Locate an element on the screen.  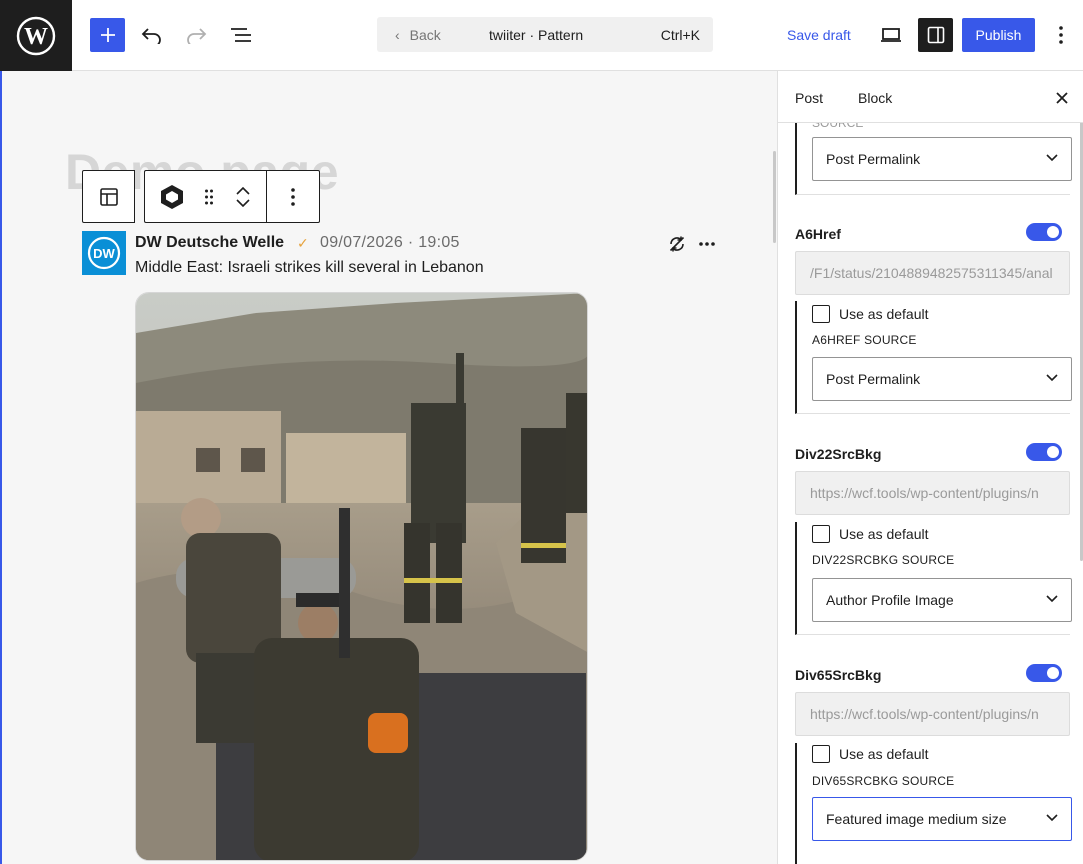
tab-post: Post is located at coordinates (809, 98).